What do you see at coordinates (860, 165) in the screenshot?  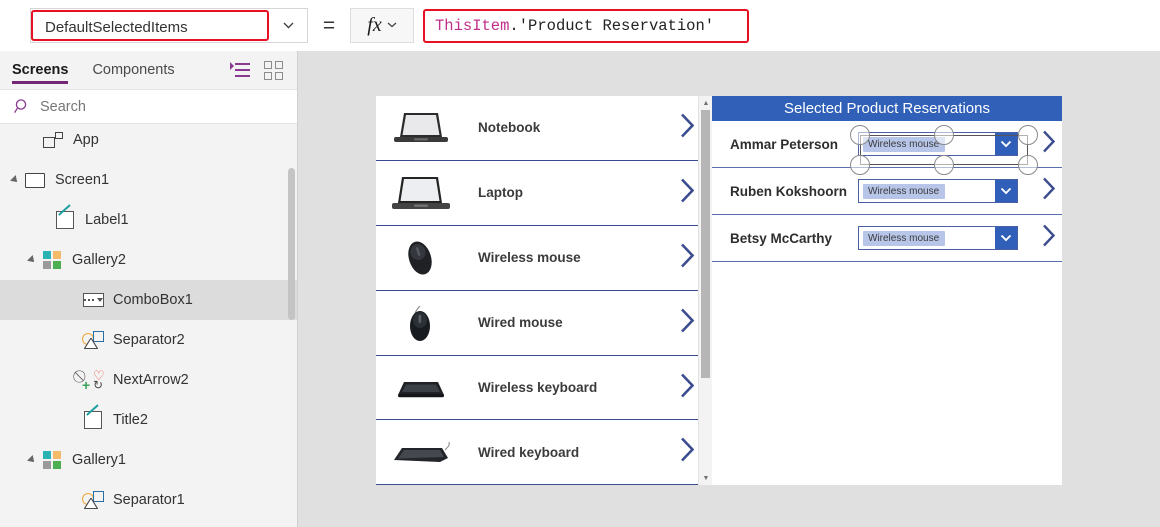 I see `resize-handle-bottom-left` at bounding box center [860, 165].